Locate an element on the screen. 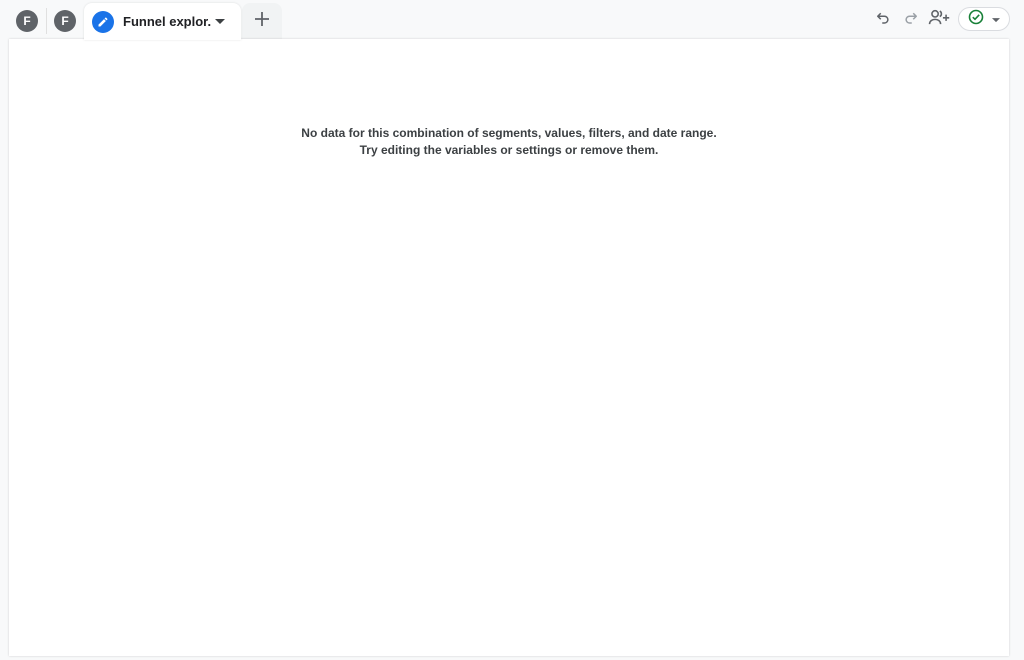 The height and width of the screenshot is (660, 1024). redo-button is located at coordinates (911, 19).